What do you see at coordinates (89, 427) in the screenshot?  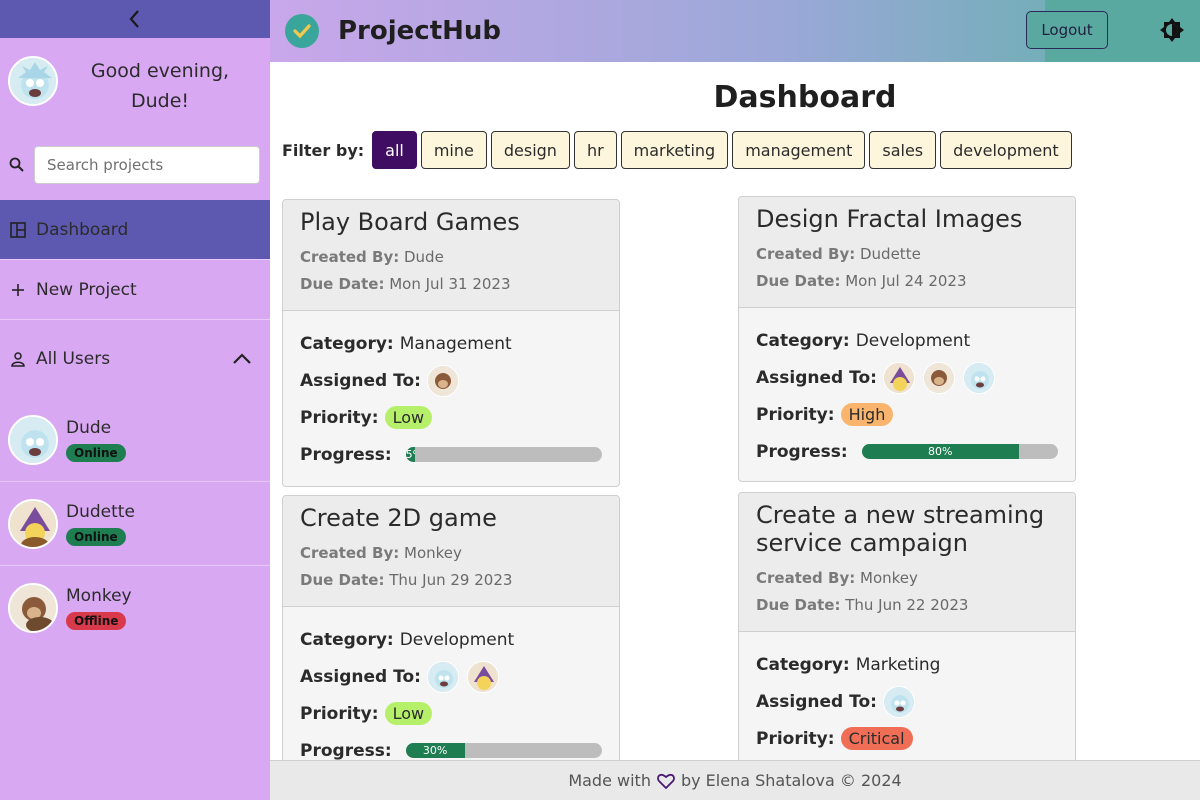 I see `user-name: Dude` at bounding box center [89, 427].